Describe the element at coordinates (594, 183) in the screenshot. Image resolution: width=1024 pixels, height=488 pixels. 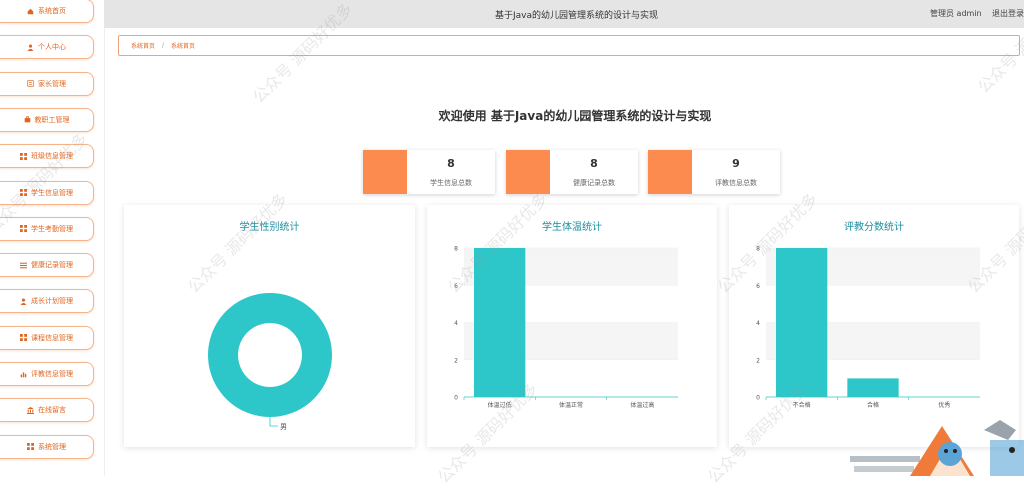
I see `stat-label: 健康记录总数` at that location.